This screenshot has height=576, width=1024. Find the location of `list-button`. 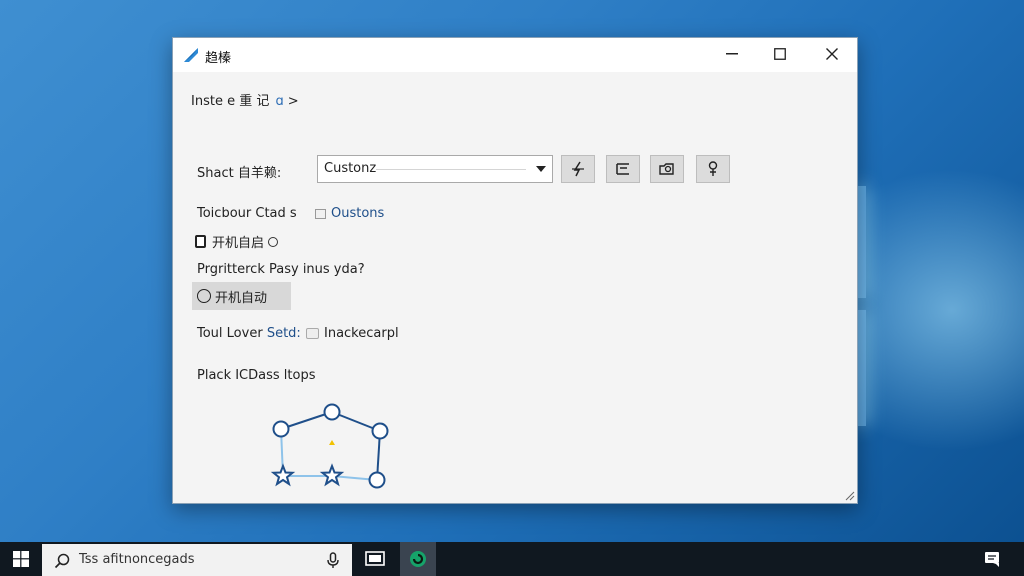

list-button is located at coordinates (623, 169).